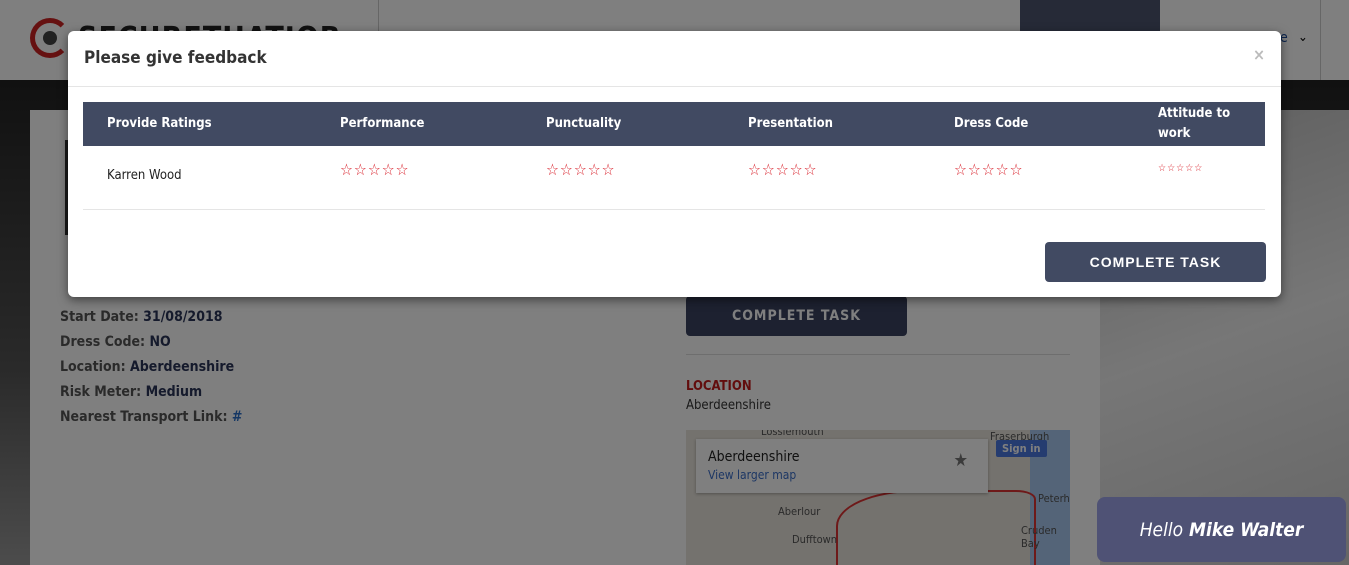 Image resolution: width=1349 pixels, height=565 pixels. Describe the element at coordinates (989, 169) in the screenshot. I see `dress-code-star-rating: ☆☆☆☆☆` at that location.